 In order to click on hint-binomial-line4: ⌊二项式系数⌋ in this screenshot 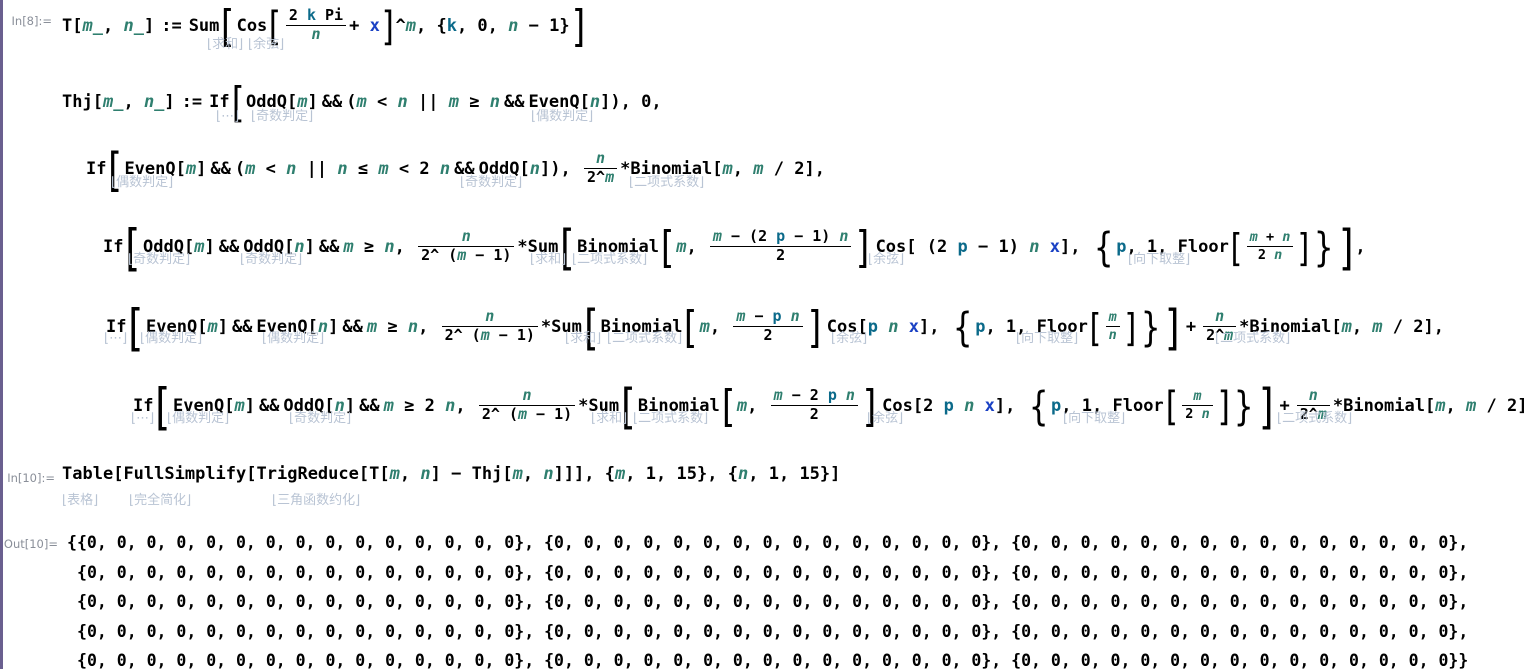, I will do `click(610, 259)`.